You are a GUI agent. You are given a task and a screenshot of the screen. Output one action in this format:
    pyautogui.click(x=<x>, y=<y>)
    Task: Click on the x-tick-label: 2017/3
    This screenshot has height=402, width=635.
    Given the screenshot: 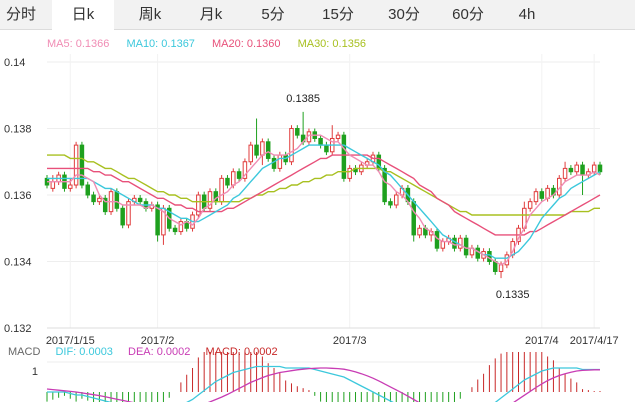 What is the action you would take?
    pyautogui.click(x=350, y=341)
    